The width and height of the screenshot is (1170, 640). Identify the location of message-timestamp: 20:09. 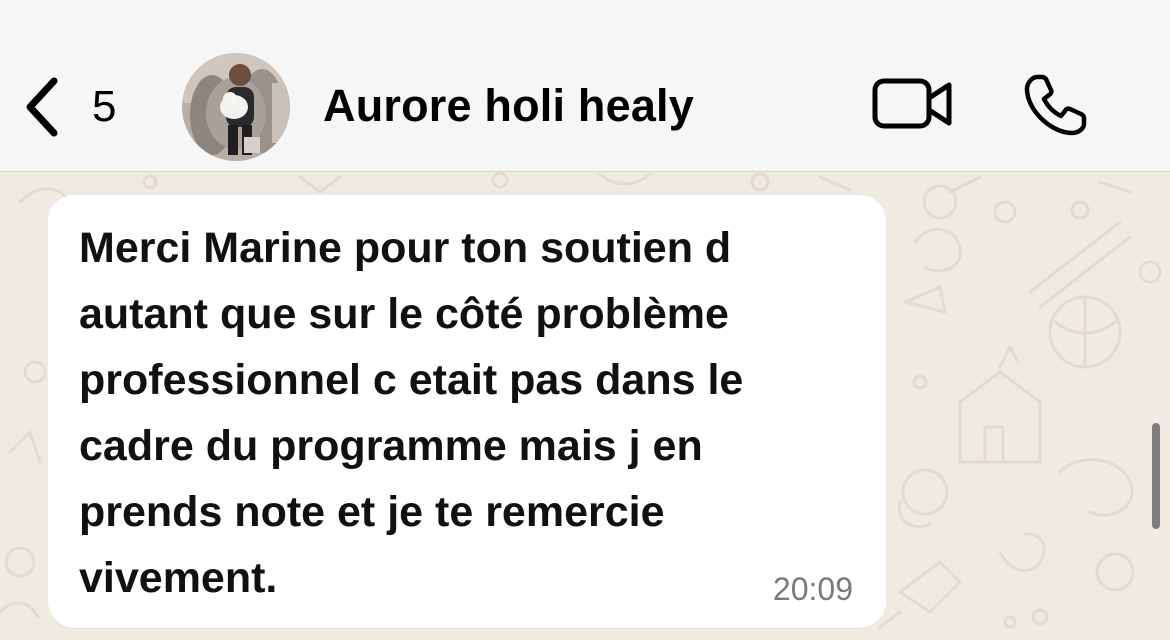
(812, 589).